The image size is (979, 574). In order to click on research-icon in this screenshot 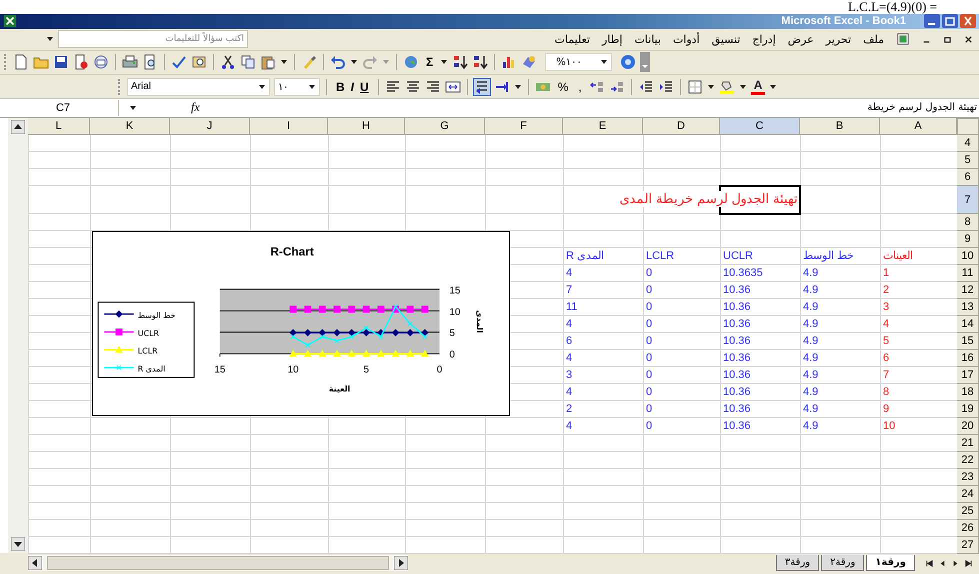, I will do `click(199, 62)`.